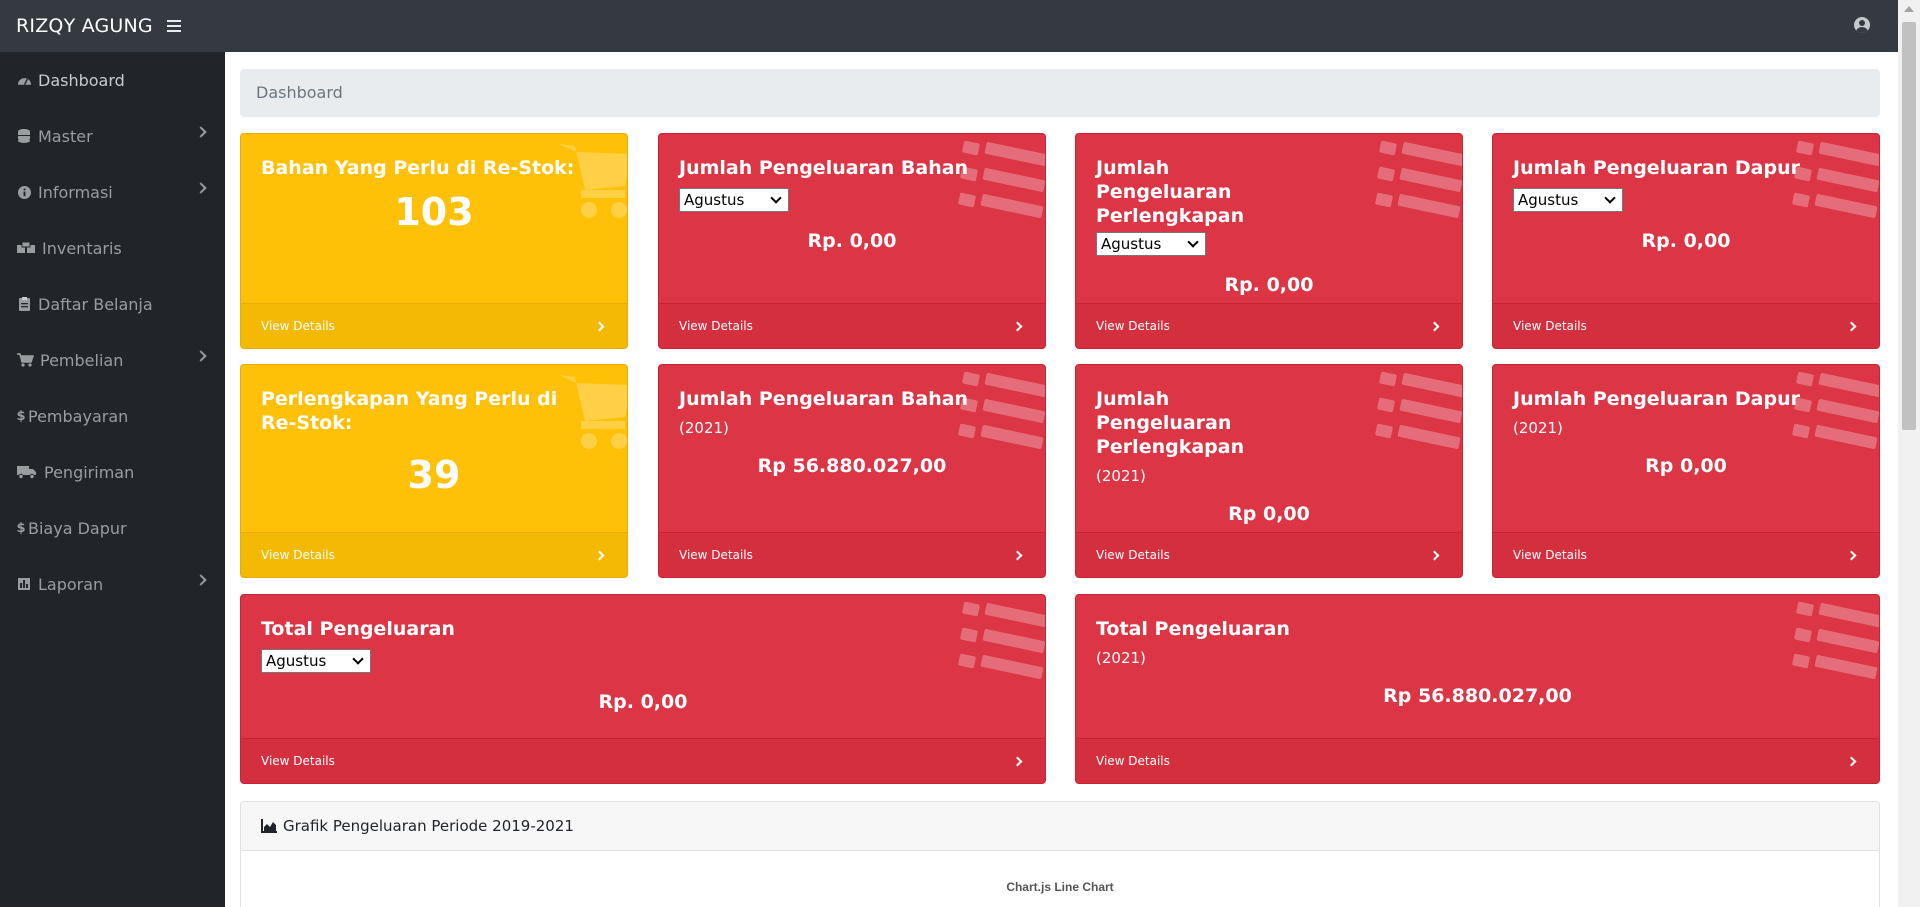 This screenshot has width=1920, height=907. Describe the element at coordinates (24, 584) in the screenshot. I see `bar-chart-icon` at that location.